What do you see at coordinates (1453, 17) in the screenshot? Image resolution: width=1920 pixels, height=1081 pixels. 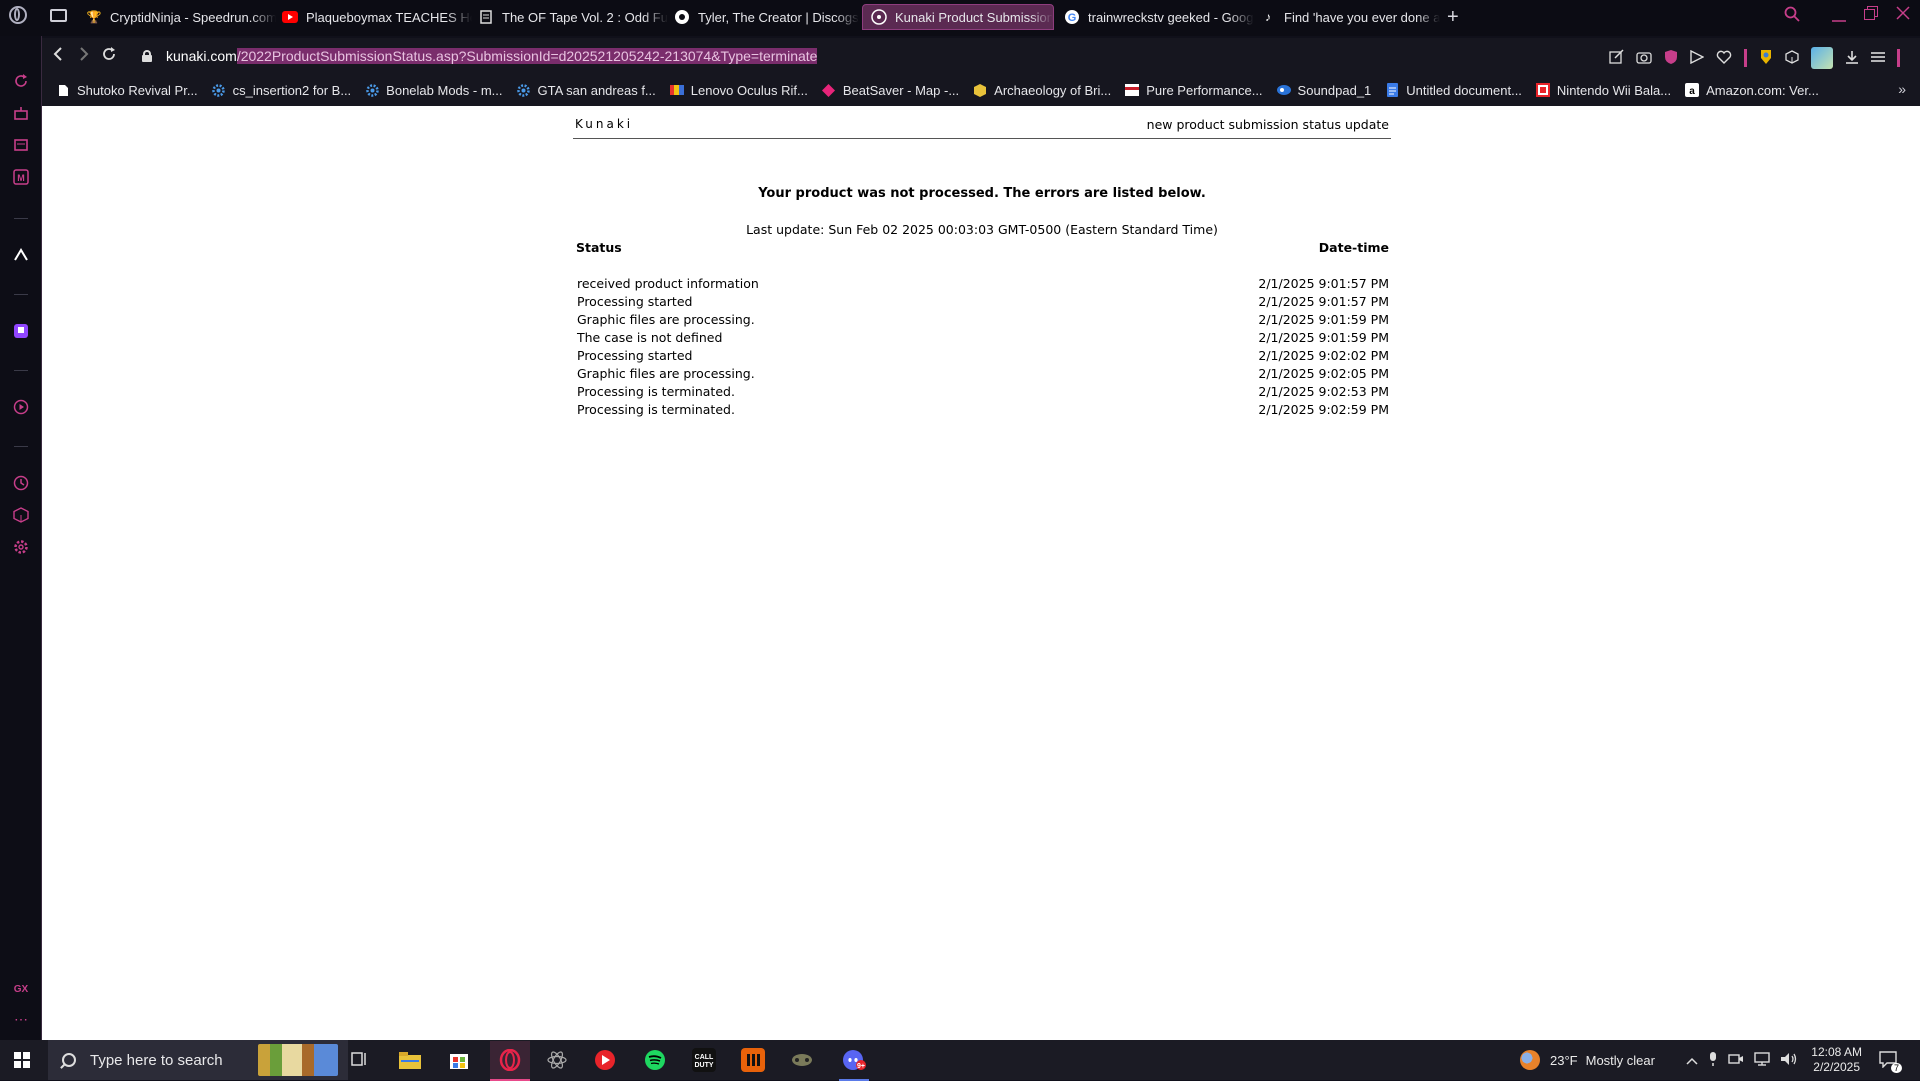 I see `new-tab-button: +` at bounding box center [1453, 17].